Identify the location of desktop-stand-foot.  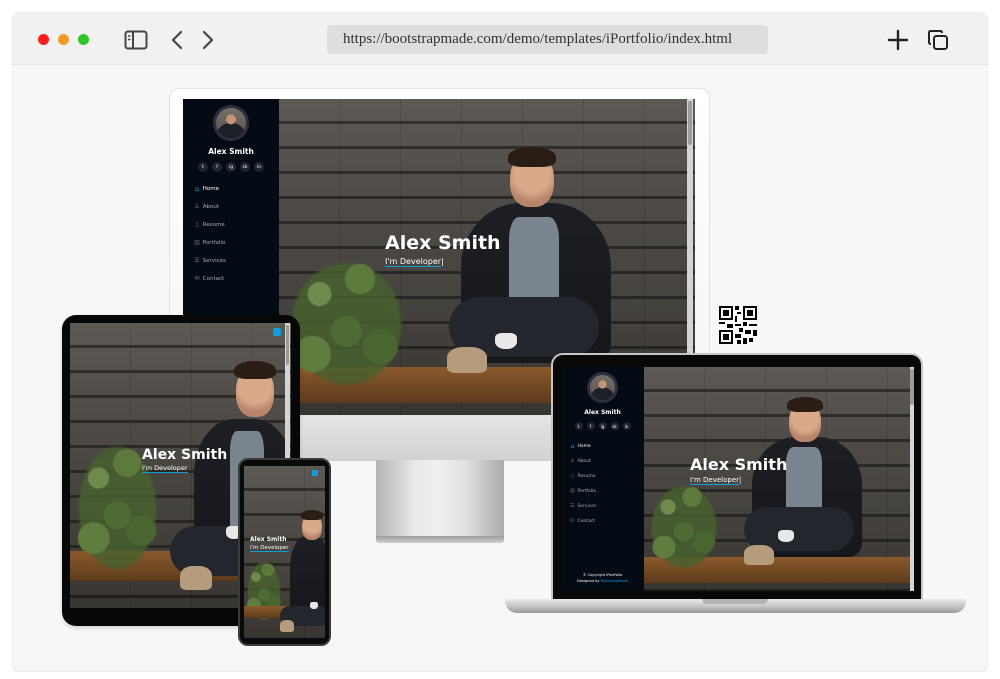
(440, 539).